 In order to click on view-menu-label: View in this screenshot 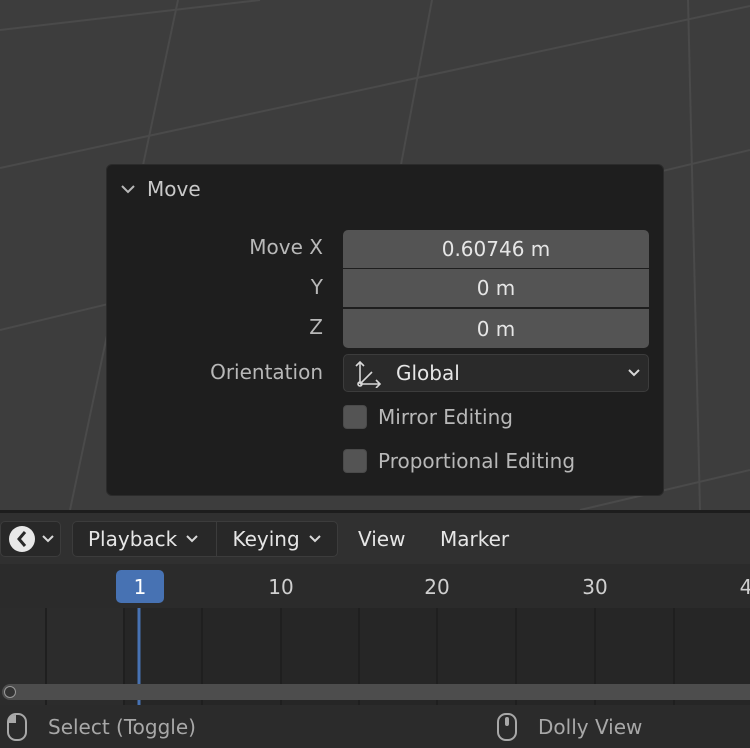, I will do `click(382, 539)`.